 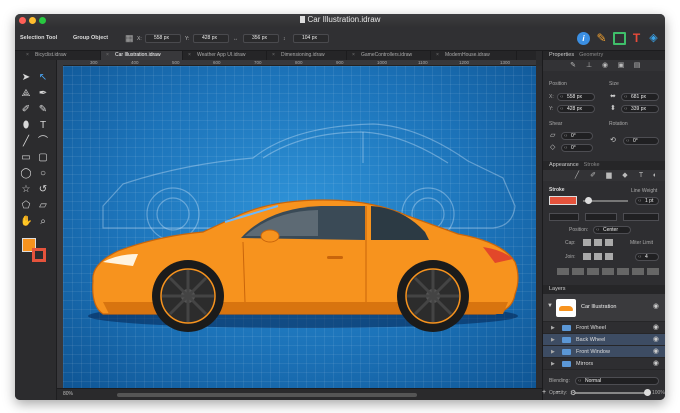 I want to click on dash-segment-fields, so click(x=609, y=271).